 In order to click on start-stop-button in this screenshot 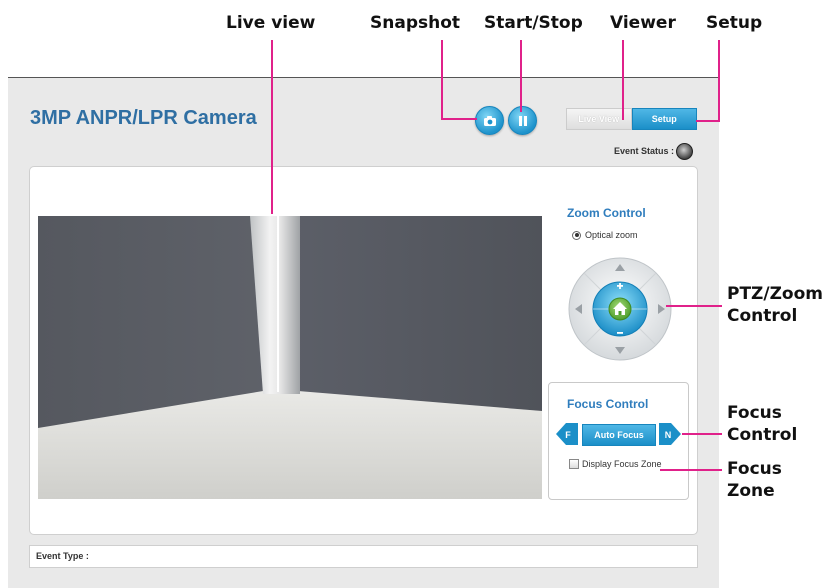, I will do `click(522, 120)`.